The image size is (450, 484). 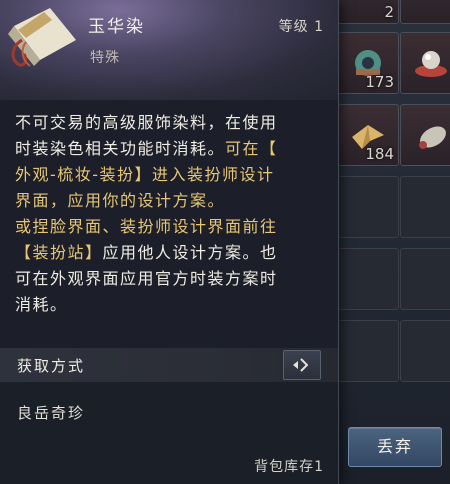 What do you see at coordinates (379, 82) in the screenshot?
I see `item-count: 173` at bounding box center [379, 82].